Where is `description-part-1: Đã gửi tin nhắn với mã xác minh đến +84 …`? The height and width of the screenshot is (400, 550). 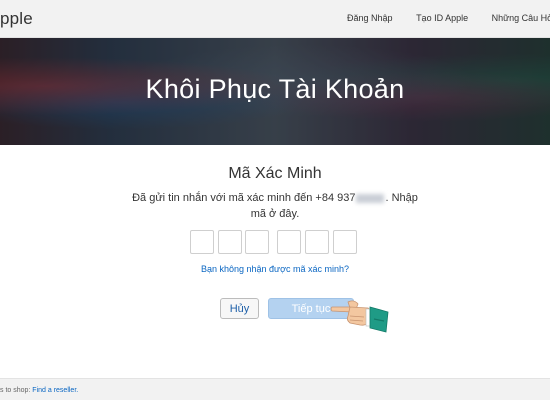
description-part-1: Đã gửi tin nhắn với mã xác minh đến +84 … is located at coordinates (244, 198).